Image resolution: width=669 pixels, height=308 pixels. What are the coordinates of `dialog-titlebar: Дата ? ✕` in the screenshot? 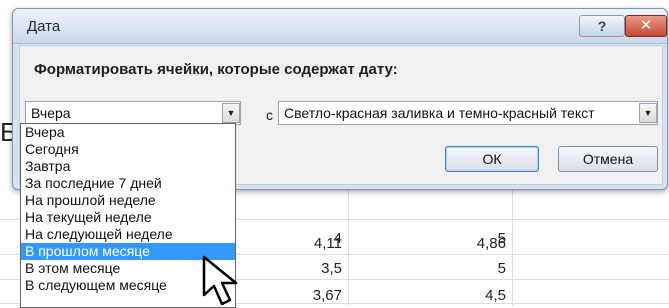 It's located at (340, 26).